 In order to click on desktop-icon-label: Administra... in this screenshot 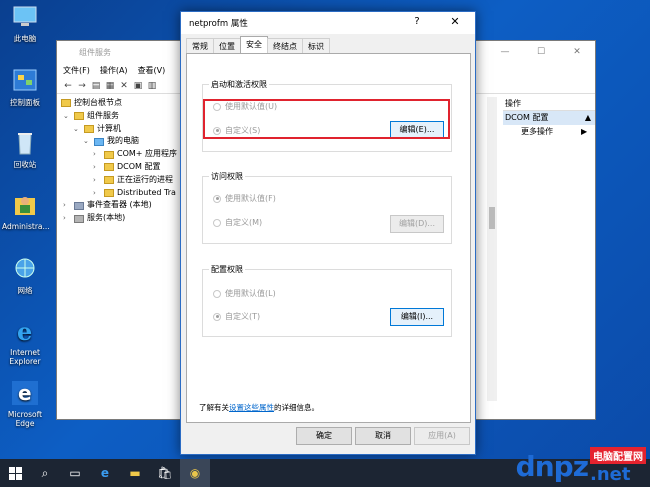, I will do `click(26, 226)`.